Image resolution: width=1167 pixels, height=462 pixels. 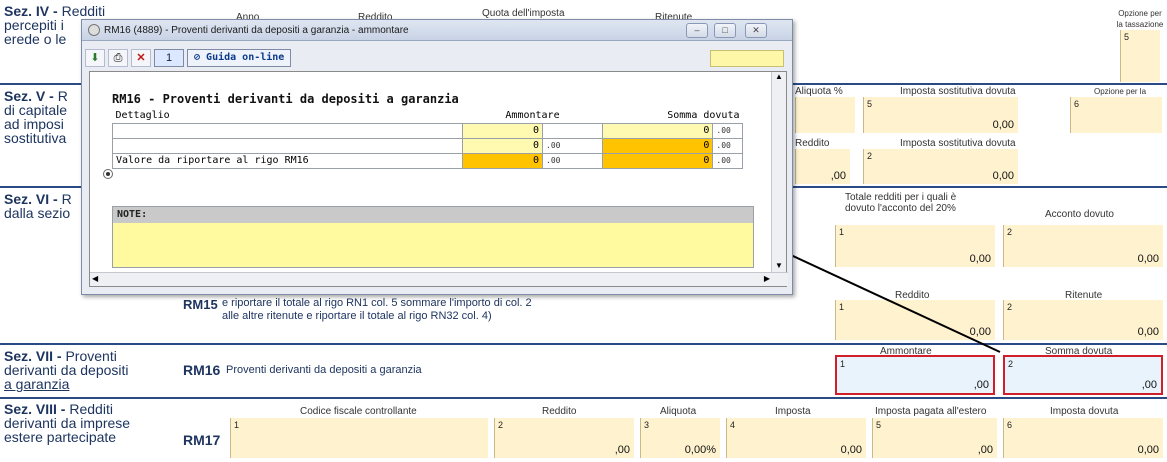 What do you see at coordinates (756, 30) in the screenshot?
I see `close-button: ✕` at bounding box center [756, 30].